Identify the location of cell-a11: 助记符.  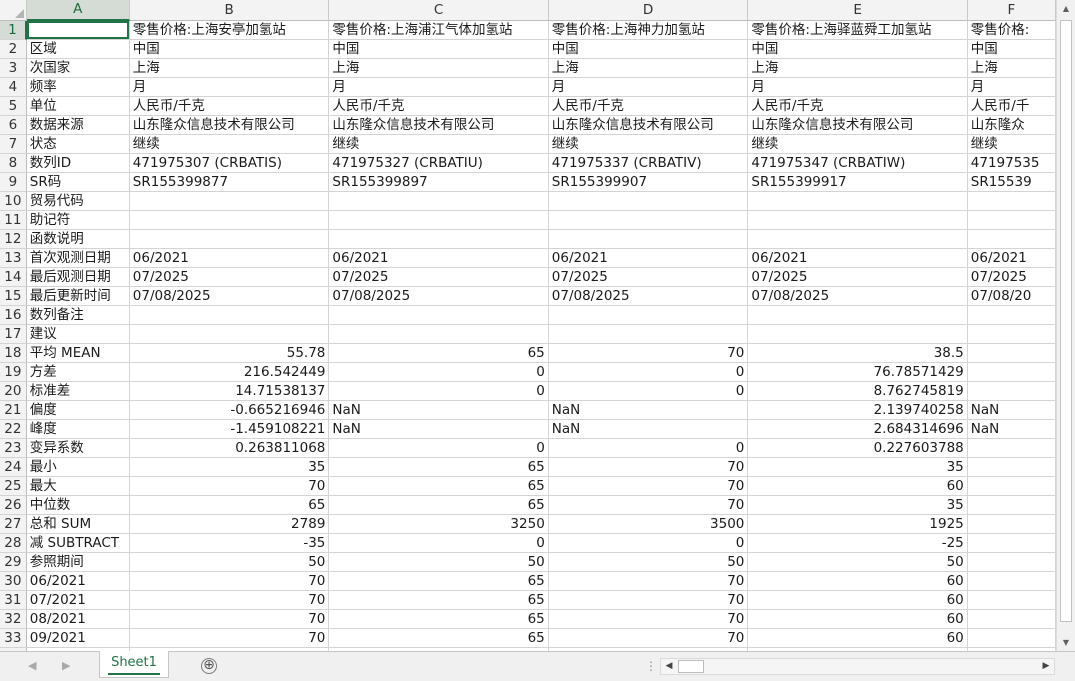
(78, 220).